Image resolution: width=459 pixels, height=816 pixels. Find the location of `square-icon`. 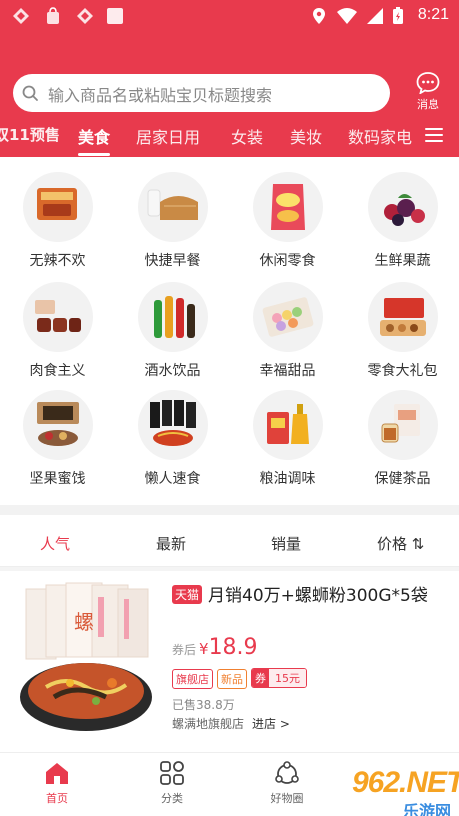

square-icon is located at coordinates (115, 16).